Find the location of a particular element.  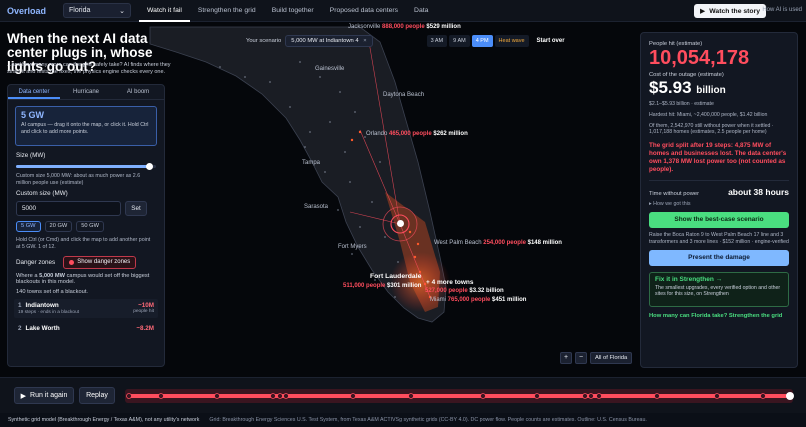

run-again-label: Run it again is located at coordinates (49, 395).